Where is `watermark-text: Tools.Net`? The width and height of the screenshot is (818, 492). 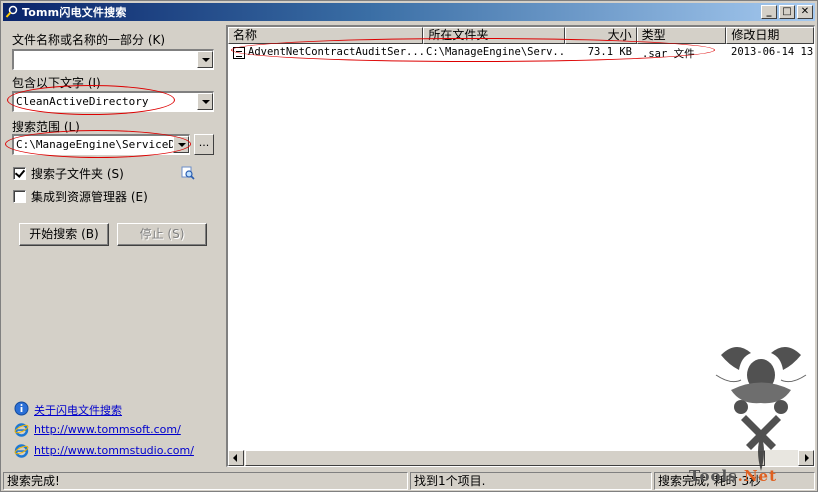
watermark-text: Tools.Net is located at coordinates (733, 476).